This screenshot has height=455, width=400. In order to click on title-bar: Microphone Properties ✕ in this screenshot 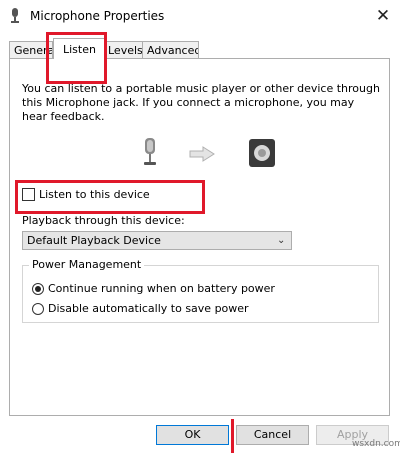, I will do `click(200, 16)`.